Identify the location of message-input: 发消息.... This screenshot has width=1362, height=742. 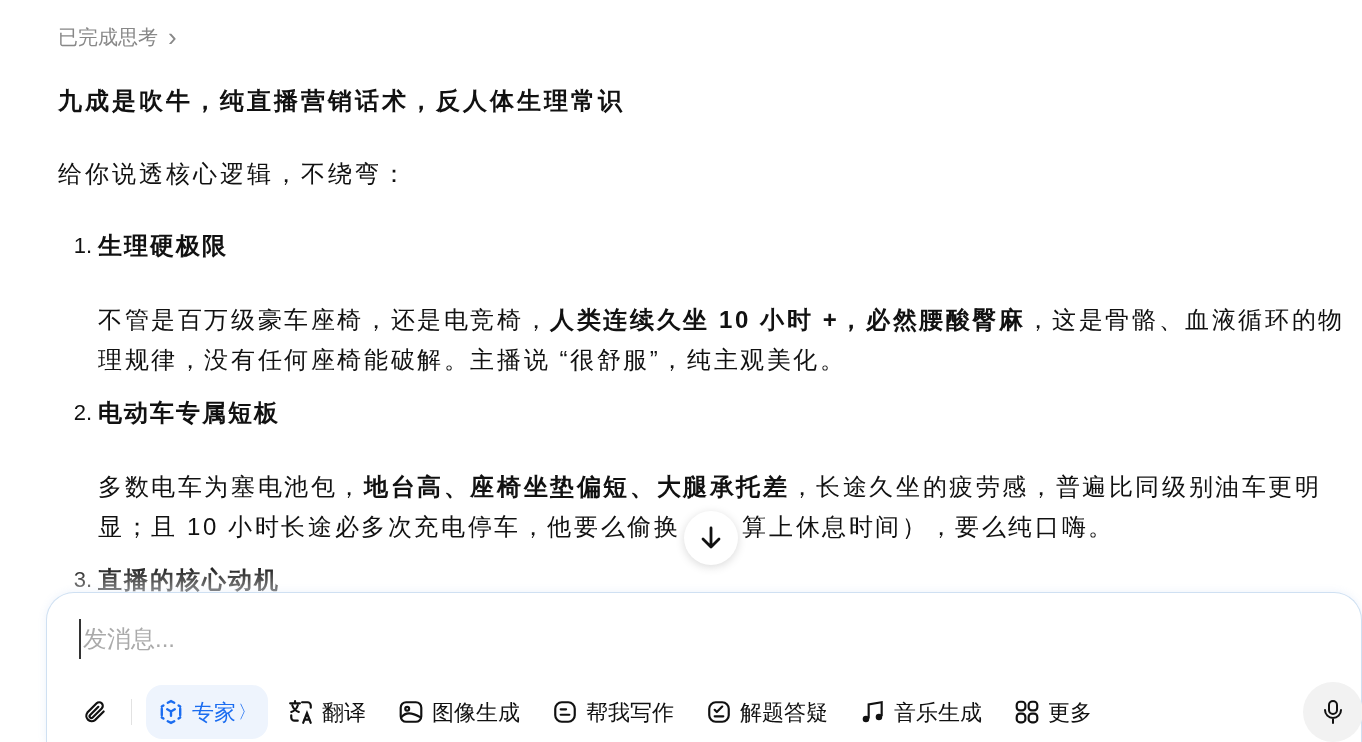
(529, 639).